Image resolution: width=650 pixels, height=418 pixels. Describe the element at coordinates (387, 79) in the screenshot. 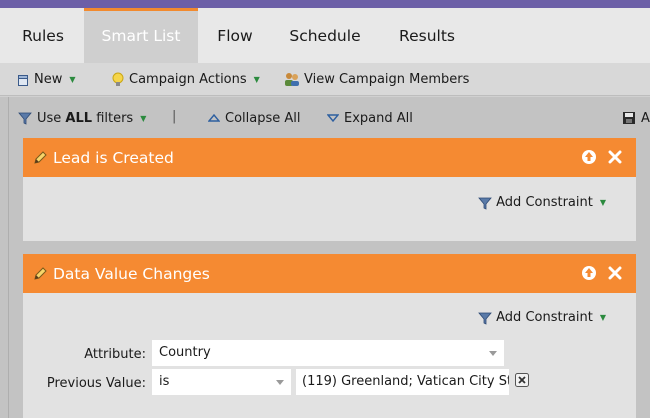

I see `view-campaign-members-label: View Campaign Members` at that location.